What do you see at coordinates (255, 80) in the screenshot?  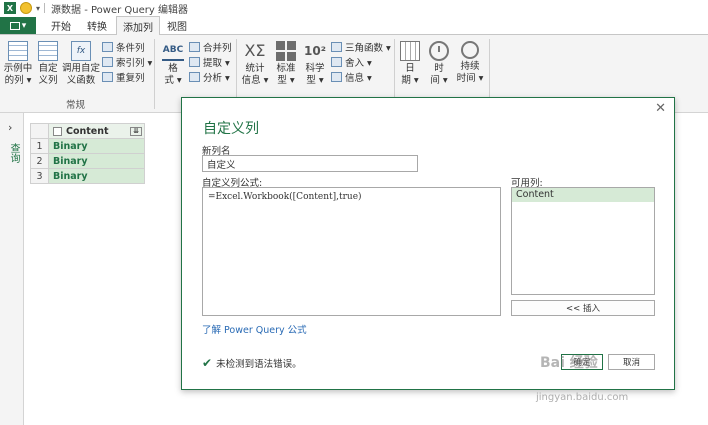 I see `statistics-label-2: 信息 ▾` at bounding box center [255, 80].